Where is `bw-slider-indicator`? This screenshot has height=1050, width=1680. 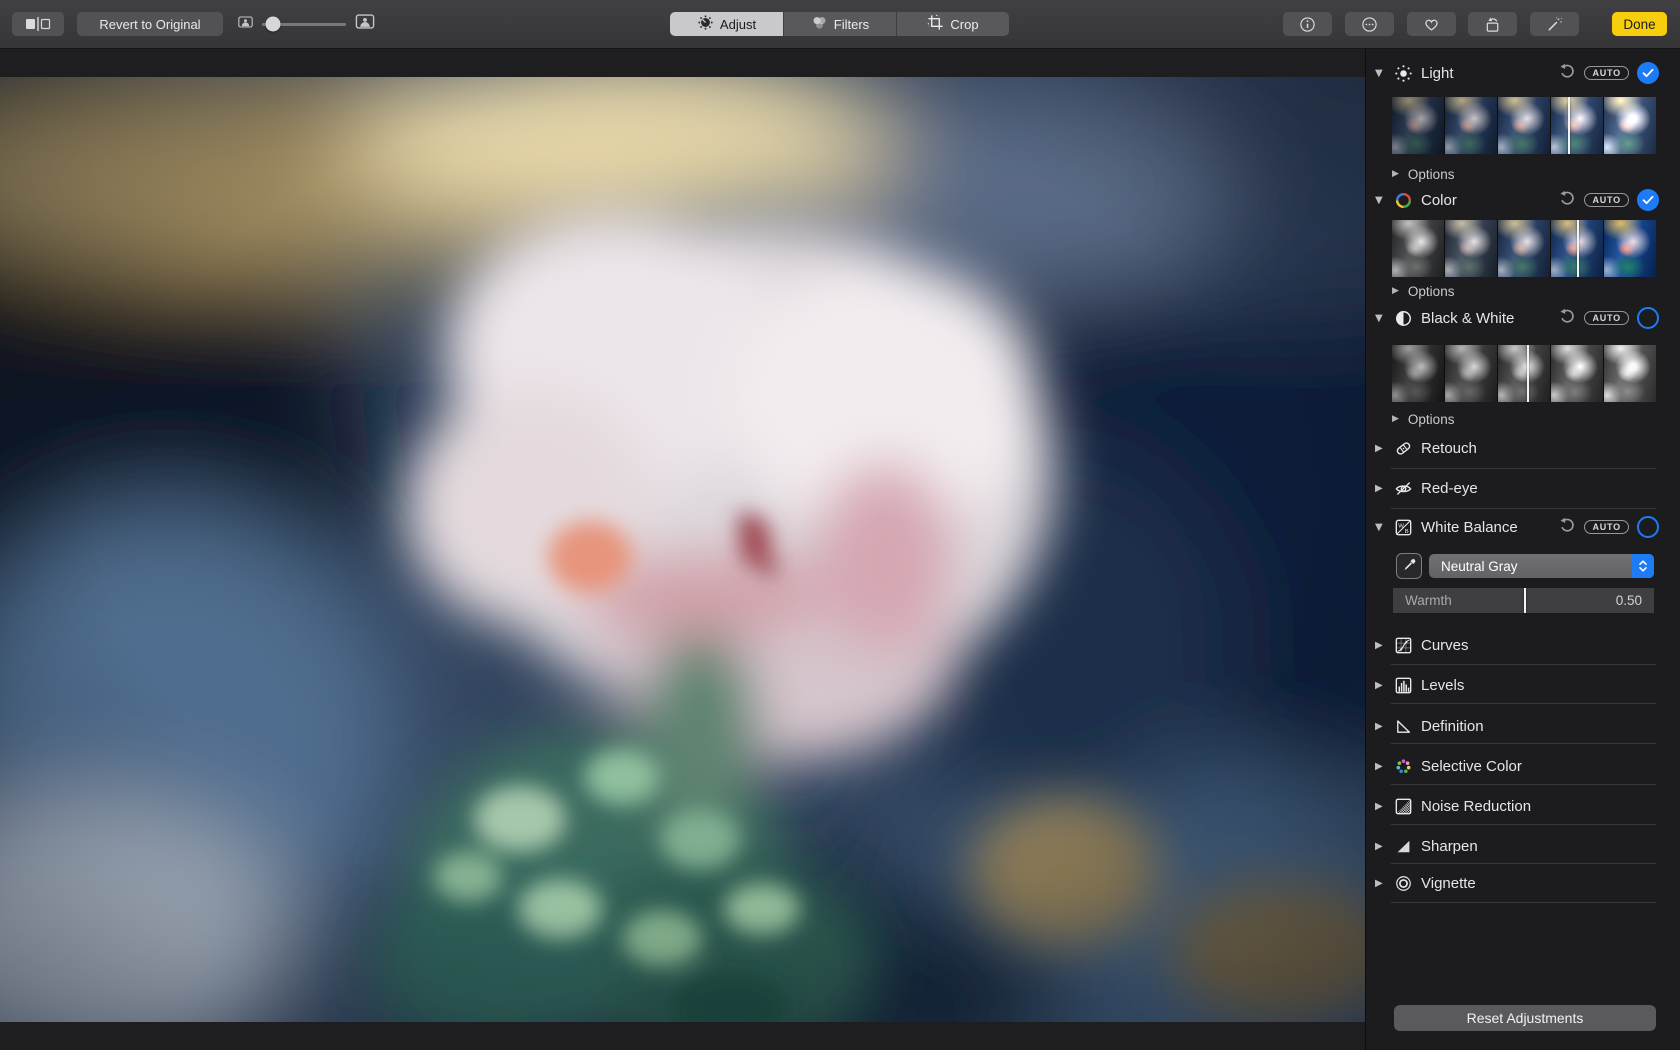
bw-slider-indicator is located at coordinates (1527, 373).